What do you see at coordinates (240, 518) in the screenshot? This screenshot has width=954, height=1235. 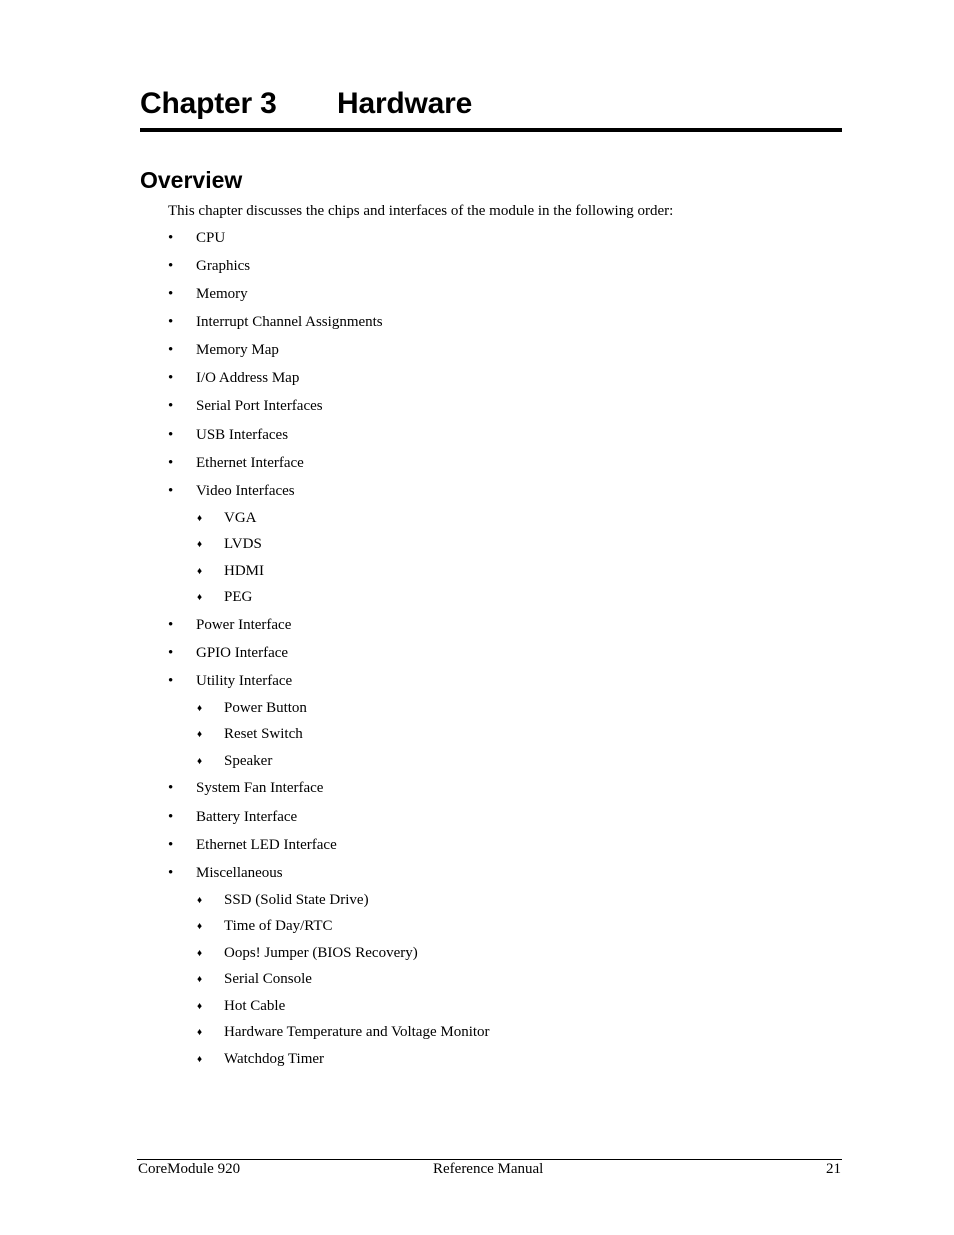 I see `list-item-label: VGA` at bounding box center [240, 518].